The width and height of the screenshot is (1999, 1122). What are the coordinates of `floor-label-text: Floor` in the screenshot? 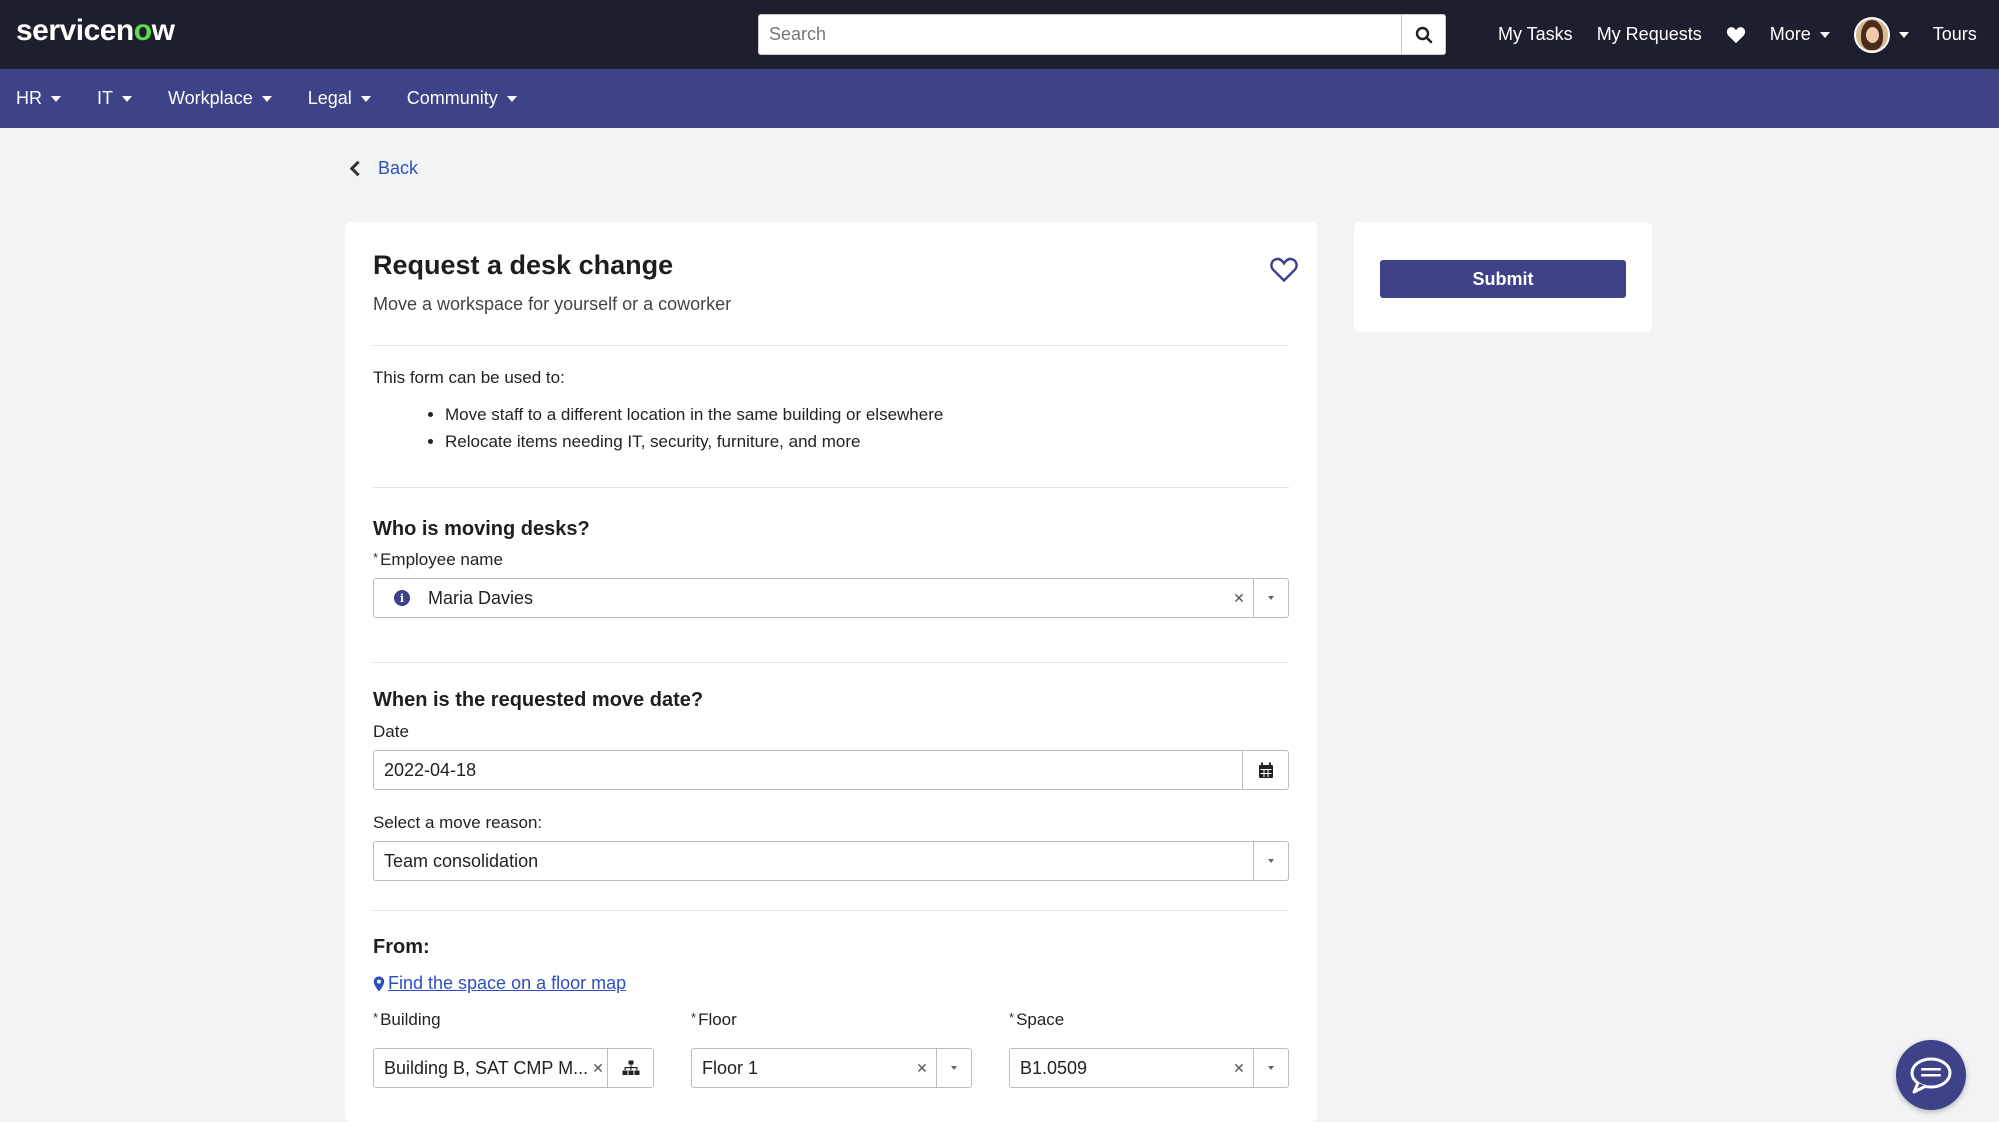 It's located at (717, 1019).